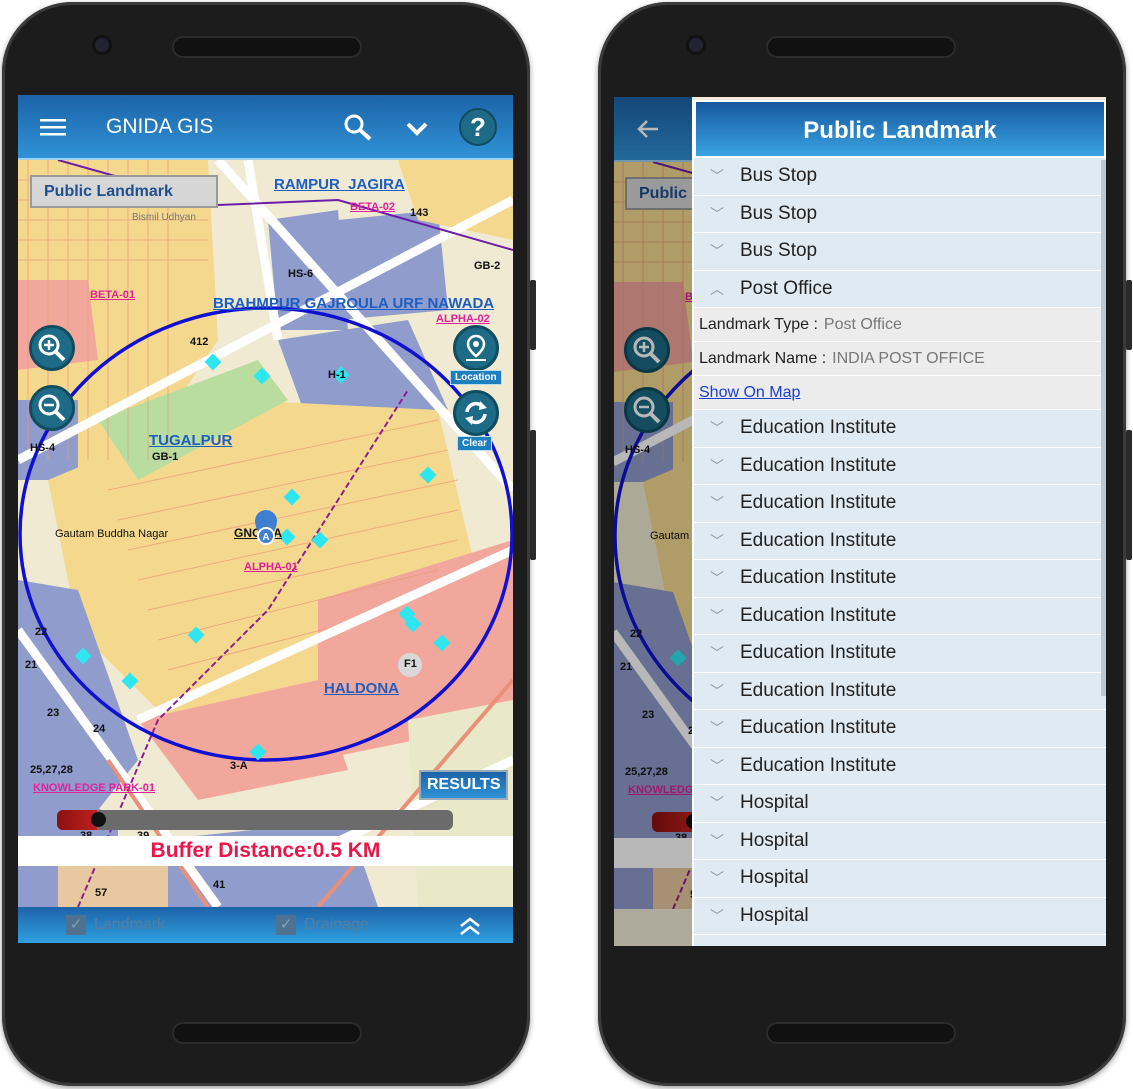  What do you see at coordinates (112, 534) in the screenshot?
I see `place-label: Gautam Buddha Nagar` at bounding box center [112, 534].